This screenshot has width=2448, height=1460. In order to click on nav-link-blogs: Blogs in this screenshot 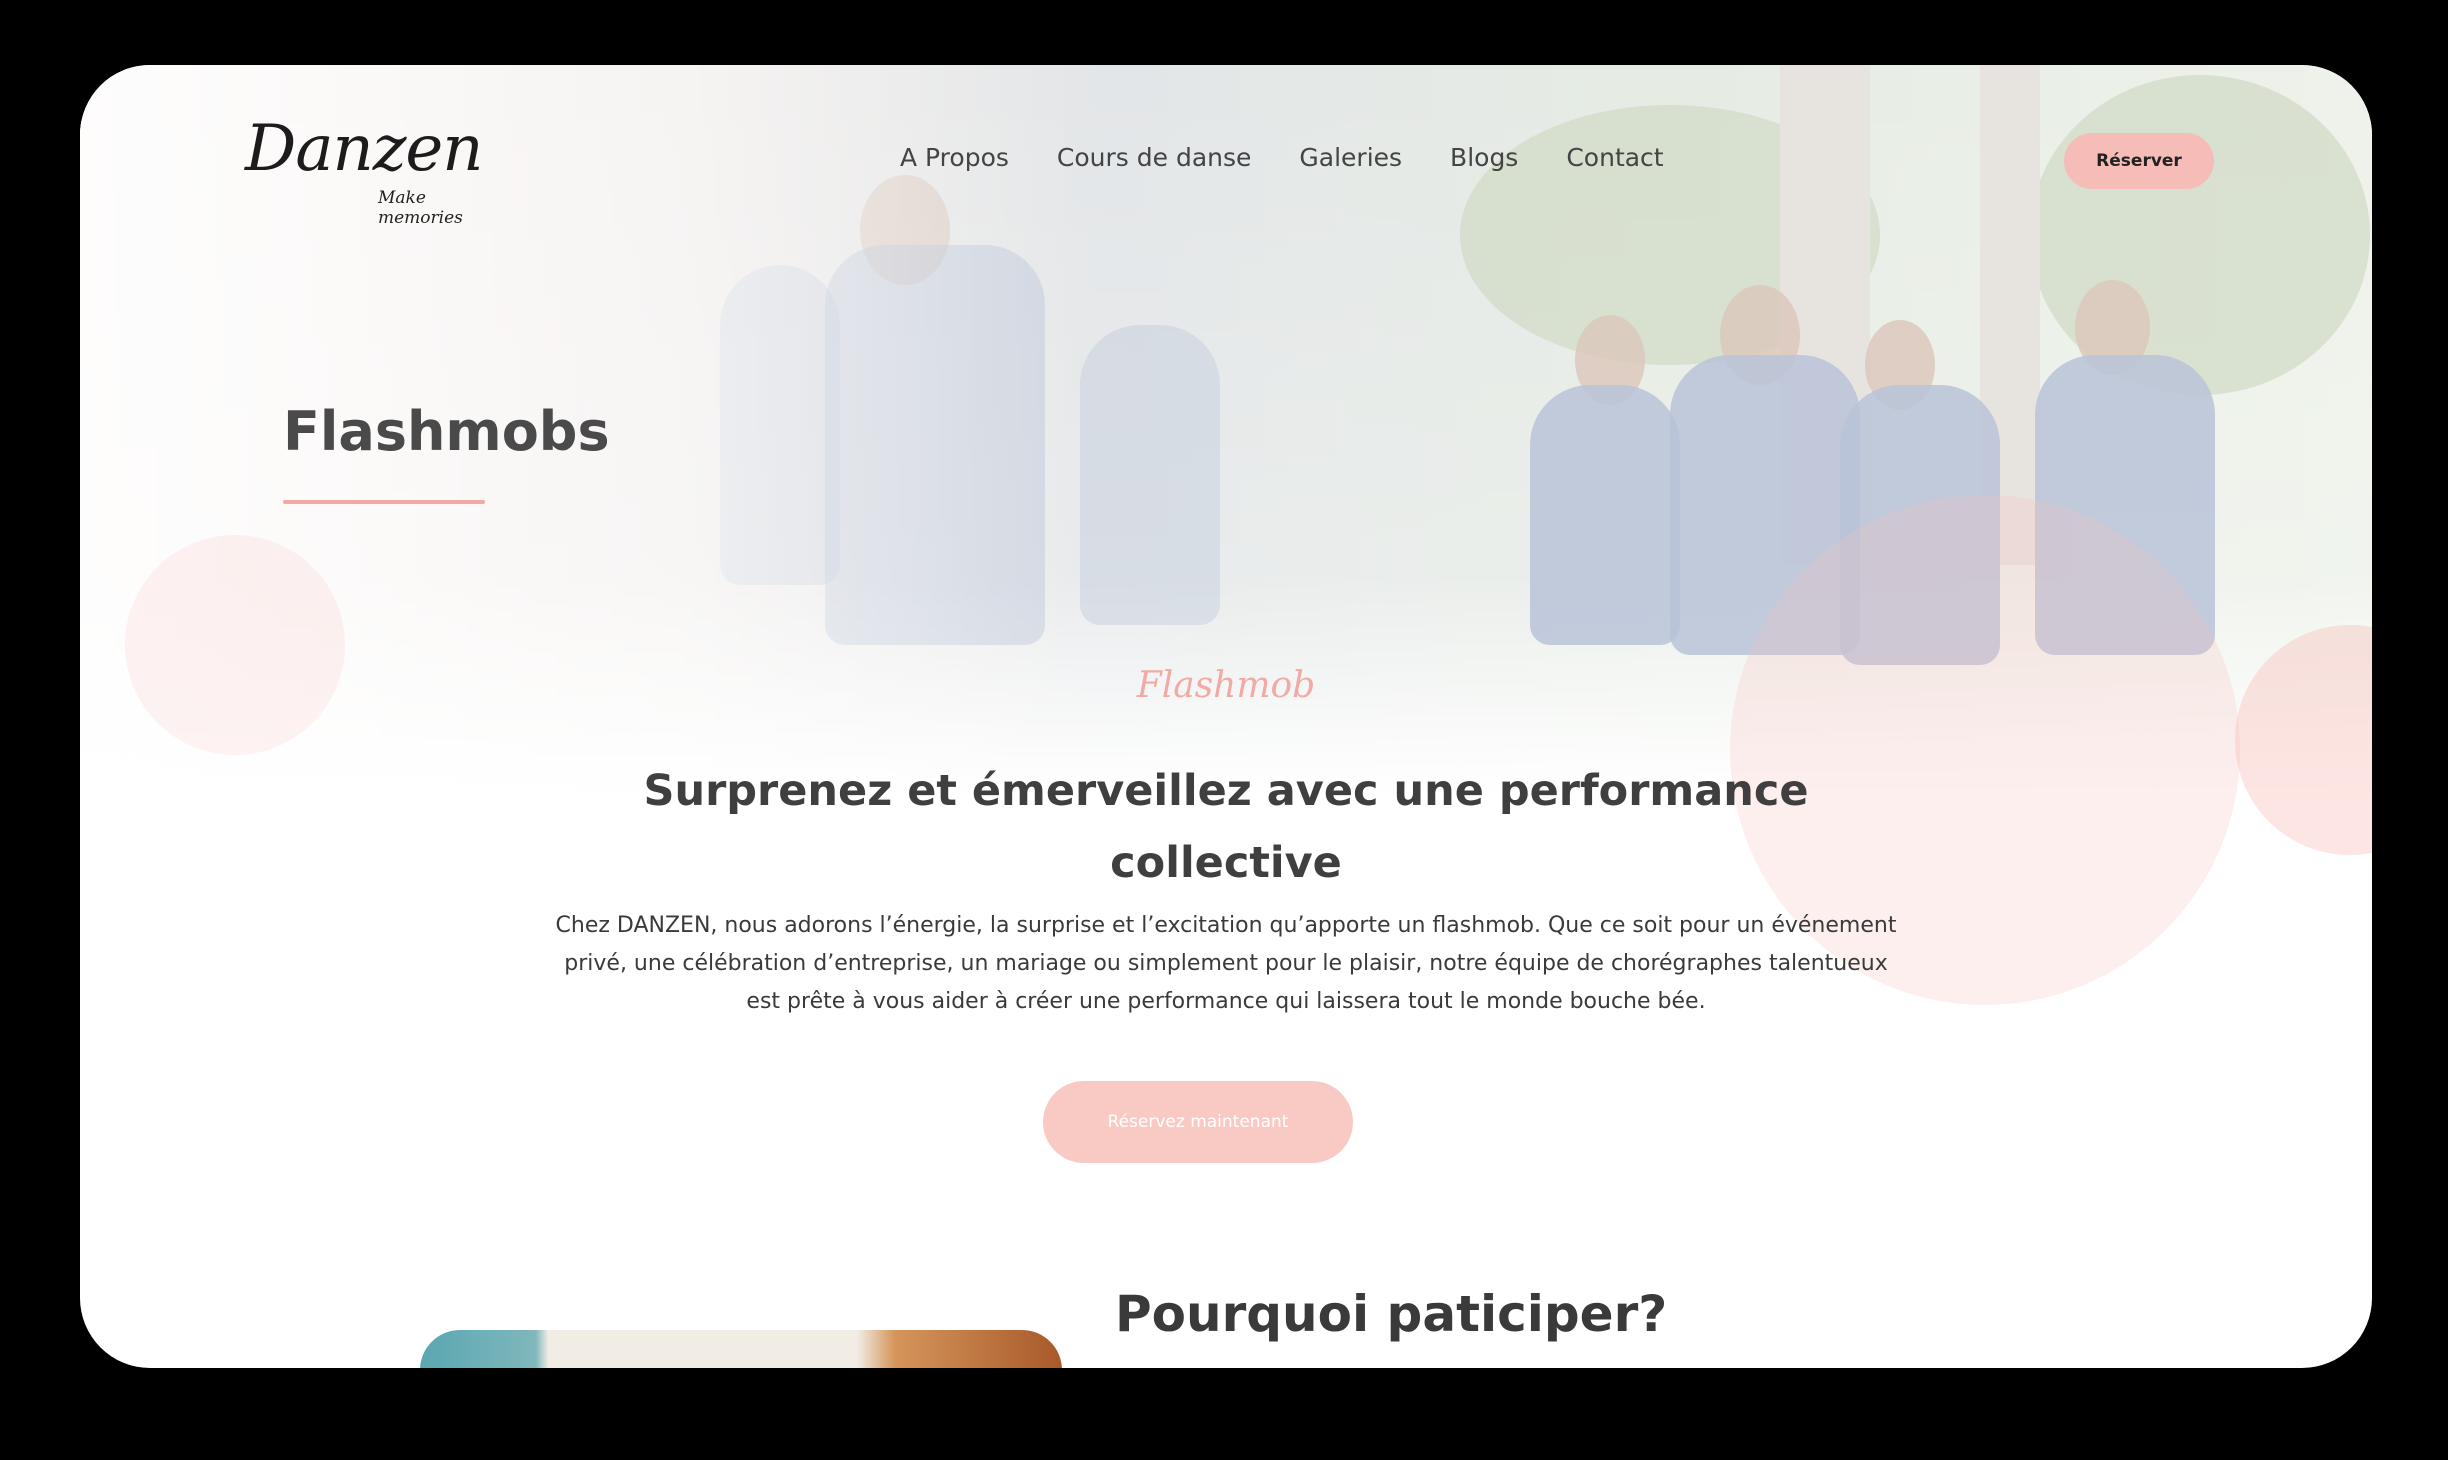, I will do `click(1484, 157)`.